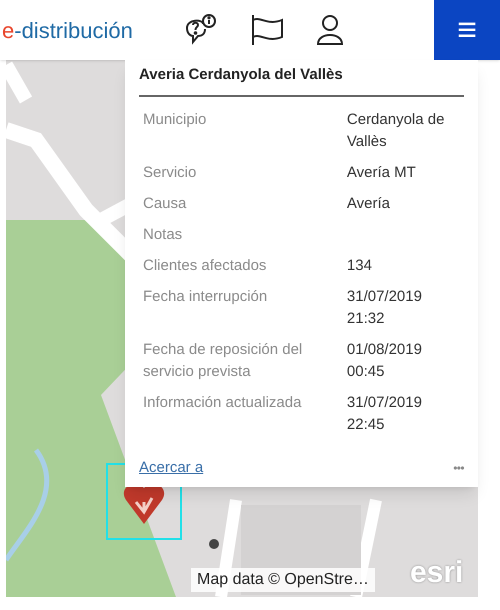 The image size is (500, 610). What do you see at coordinates (437, 573) in the screenshot?
I see `esri-logo: esri` at bounding box center [437, 573].